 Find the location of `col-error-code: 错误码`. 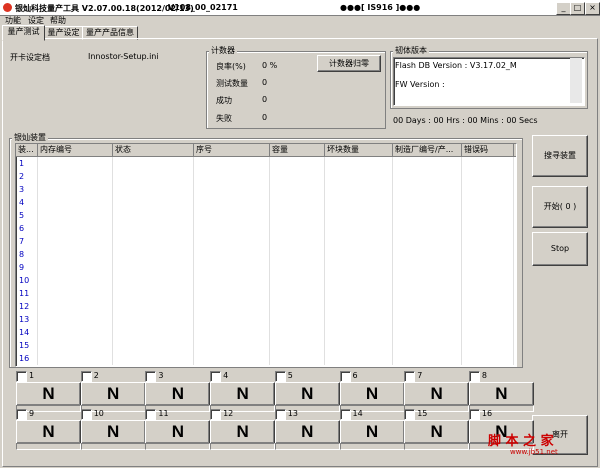

col-error-code: 错误码 is located at coordinates (488, 150).